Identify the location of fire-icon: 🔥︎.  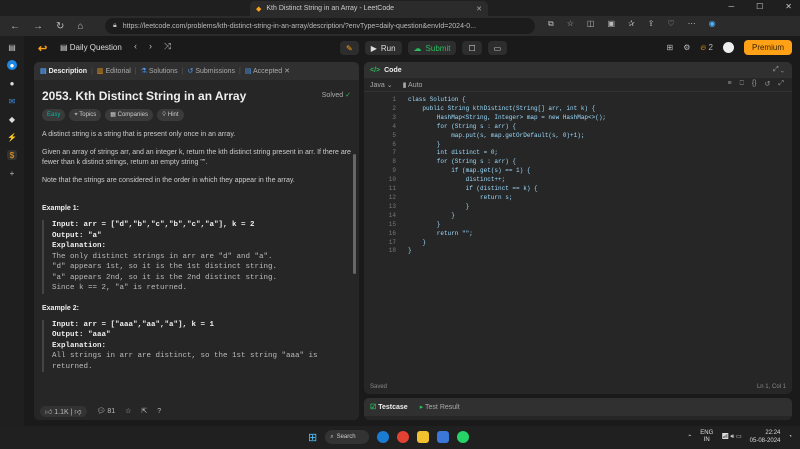
(703, 47).